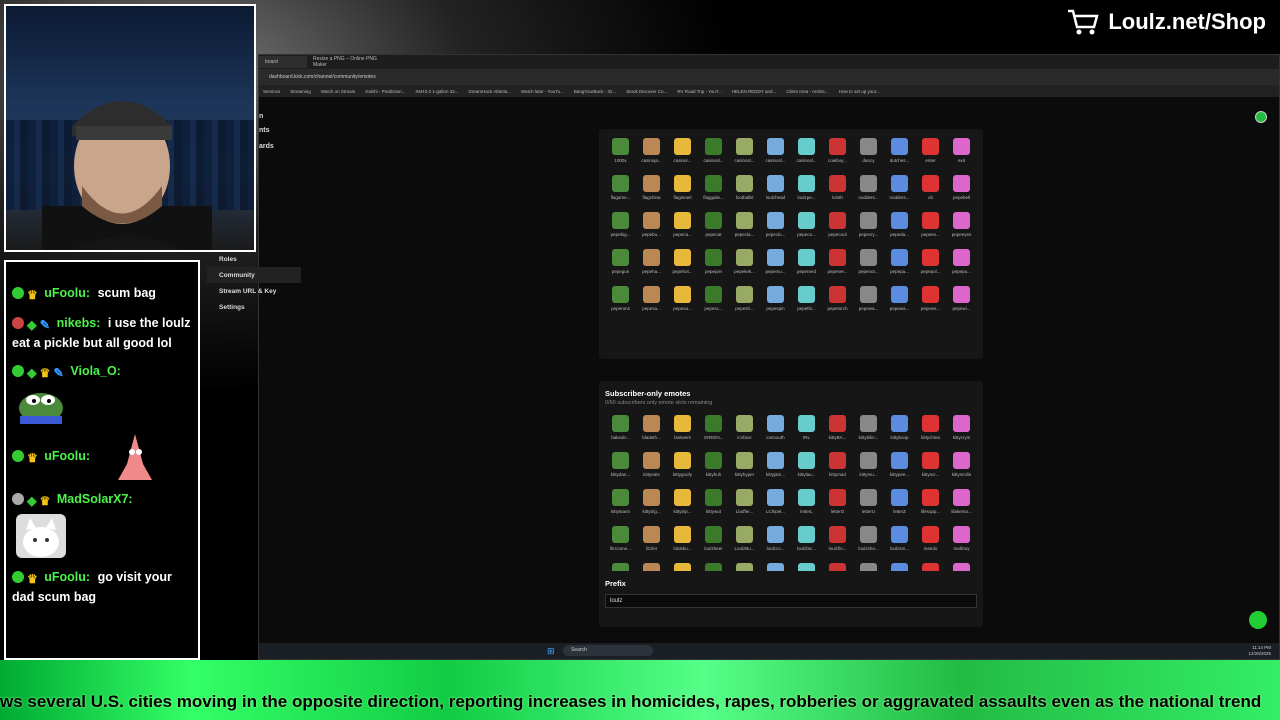  What do you see at coordinates (806, 504) in the screenshot?
I see `emote-tile: letterL` at bounding box center [806, 504].